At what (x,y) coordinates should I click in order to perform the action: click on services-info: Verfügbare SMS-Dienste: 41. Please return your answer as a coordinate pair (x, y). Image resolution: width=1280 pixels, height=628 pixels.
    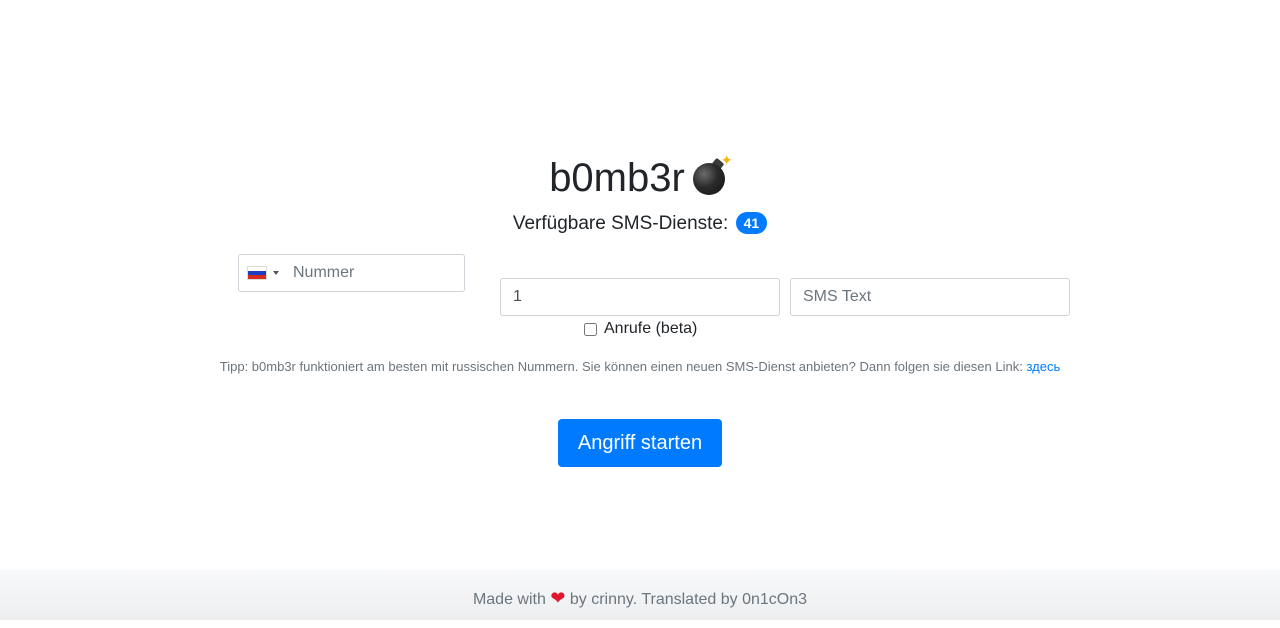
    Looking at the image, I should click on (640, 224).